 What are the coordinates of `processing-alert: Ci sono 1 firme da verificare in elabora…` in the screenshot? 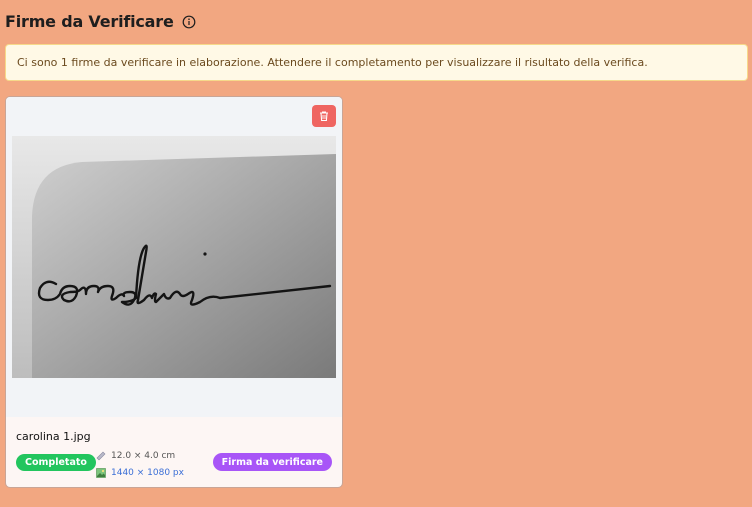 It's located at (376, 62).